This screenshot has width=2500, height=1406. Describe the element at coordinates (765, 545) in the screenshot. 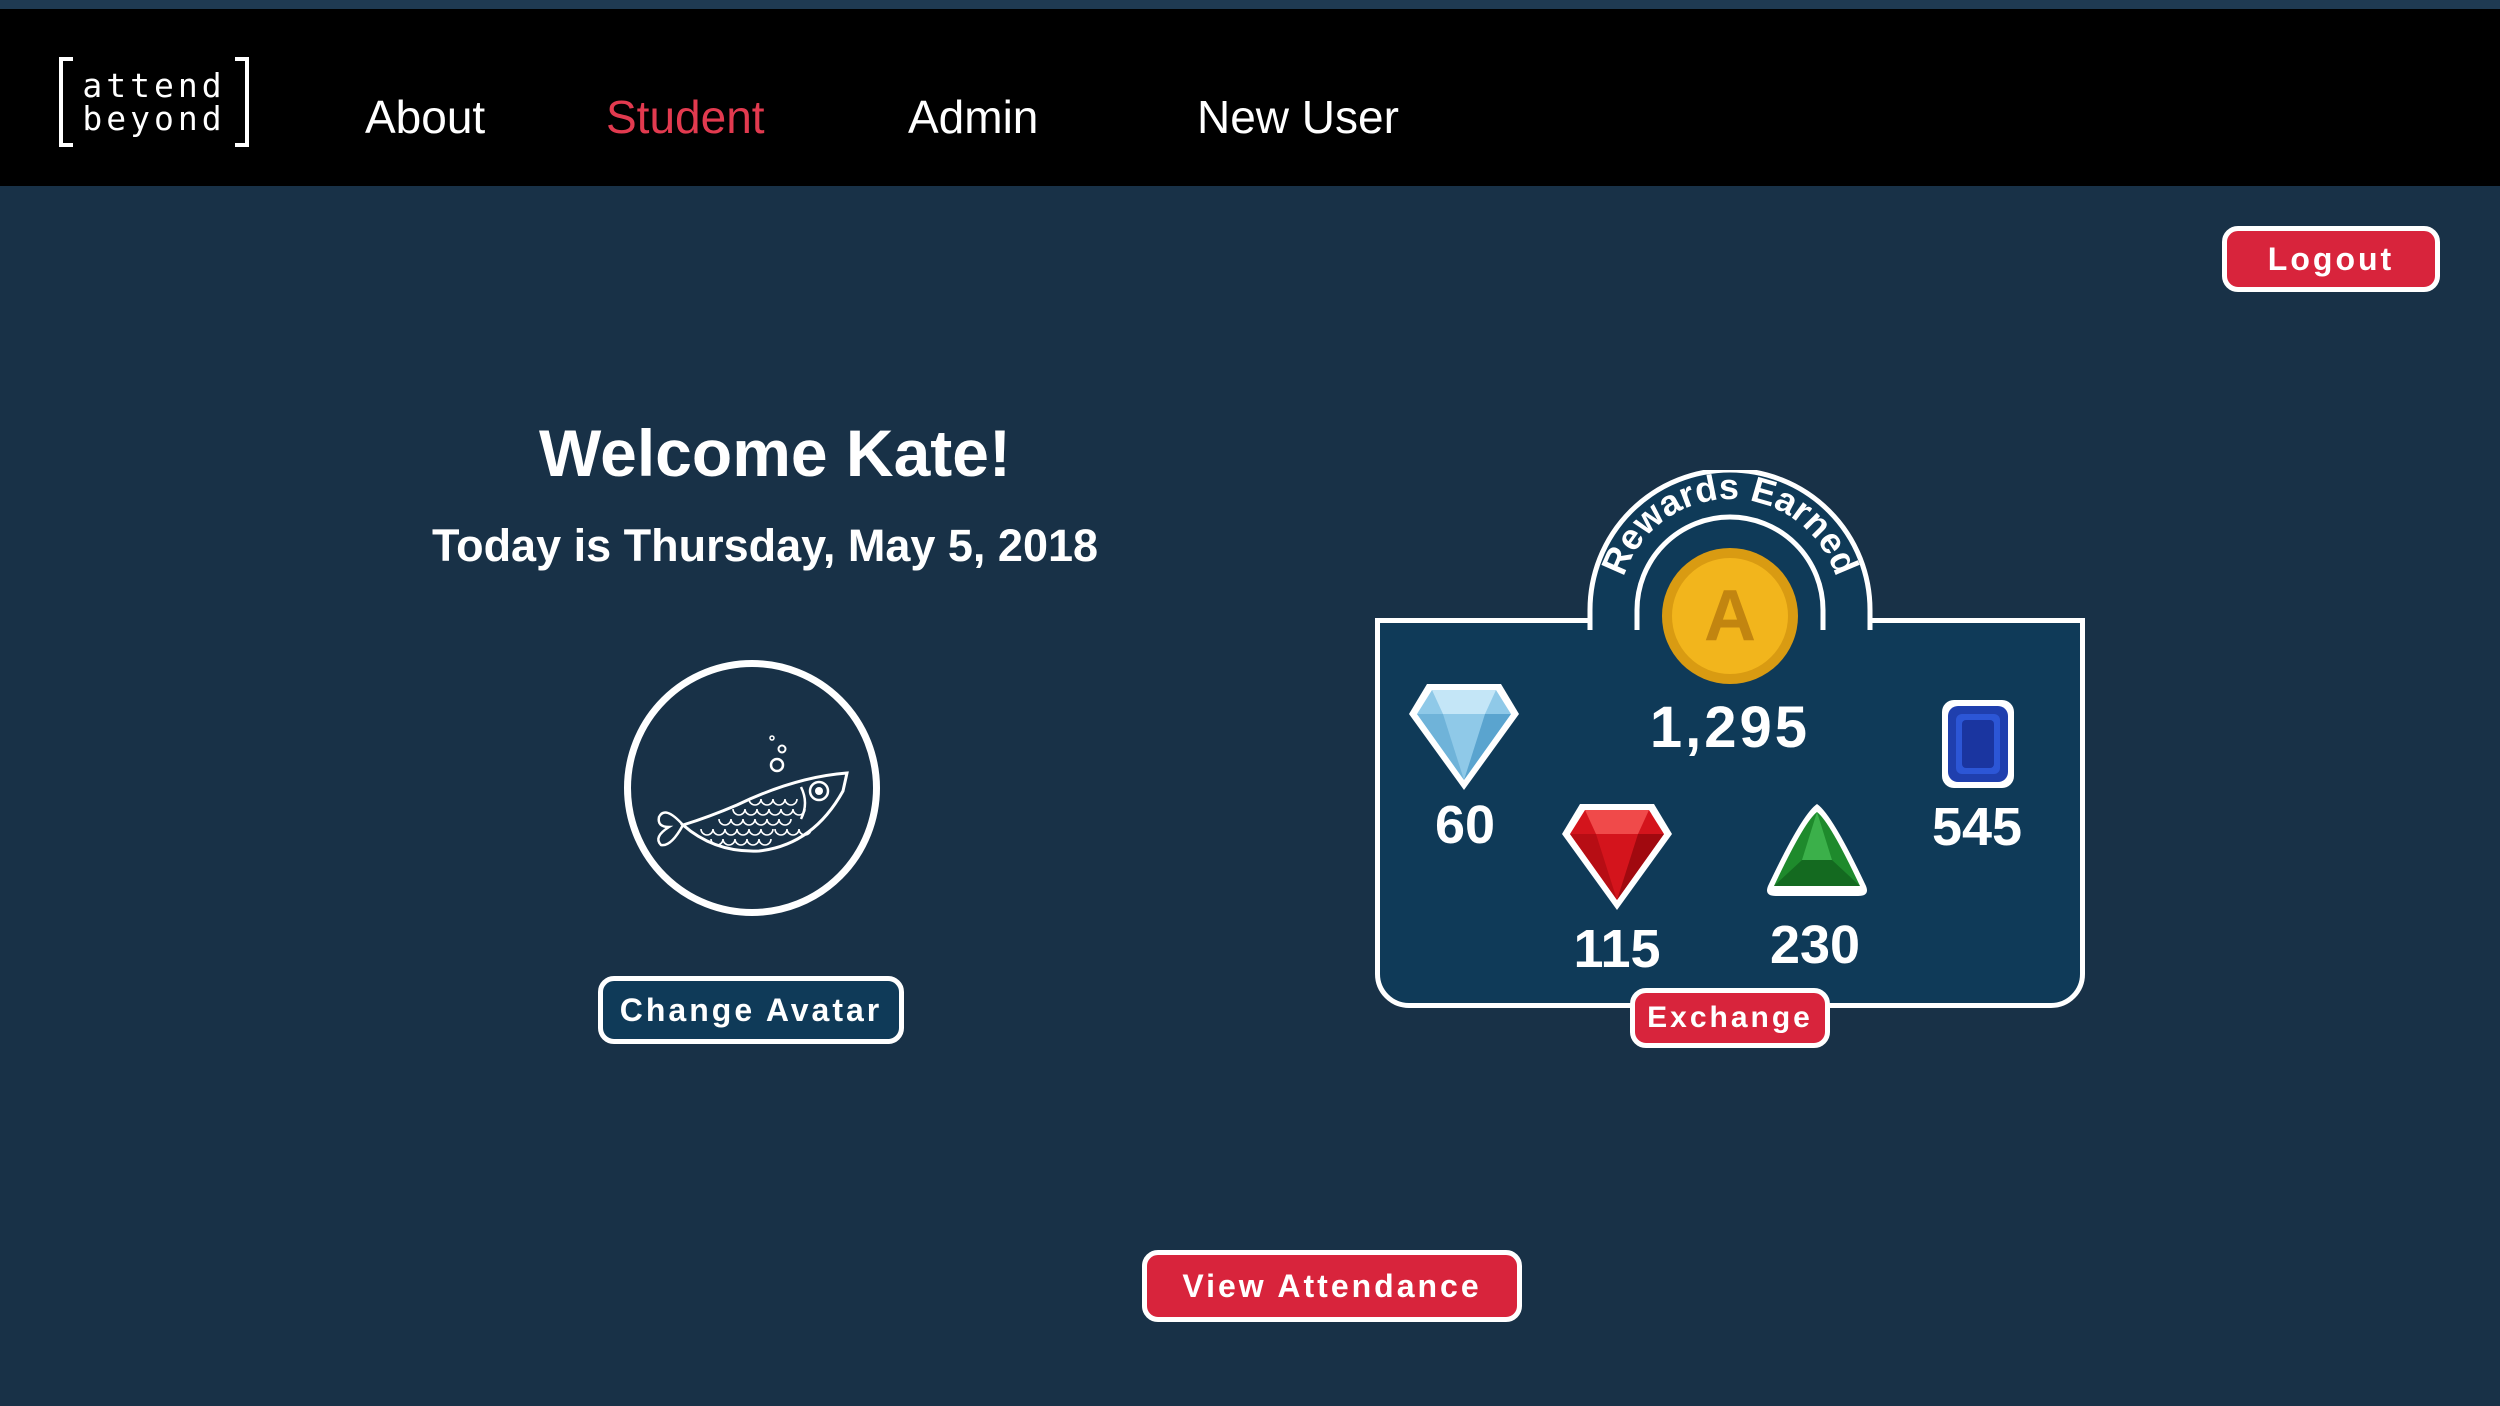

I see `today-date: Today is Thursday, May 5, 2018` at that location.